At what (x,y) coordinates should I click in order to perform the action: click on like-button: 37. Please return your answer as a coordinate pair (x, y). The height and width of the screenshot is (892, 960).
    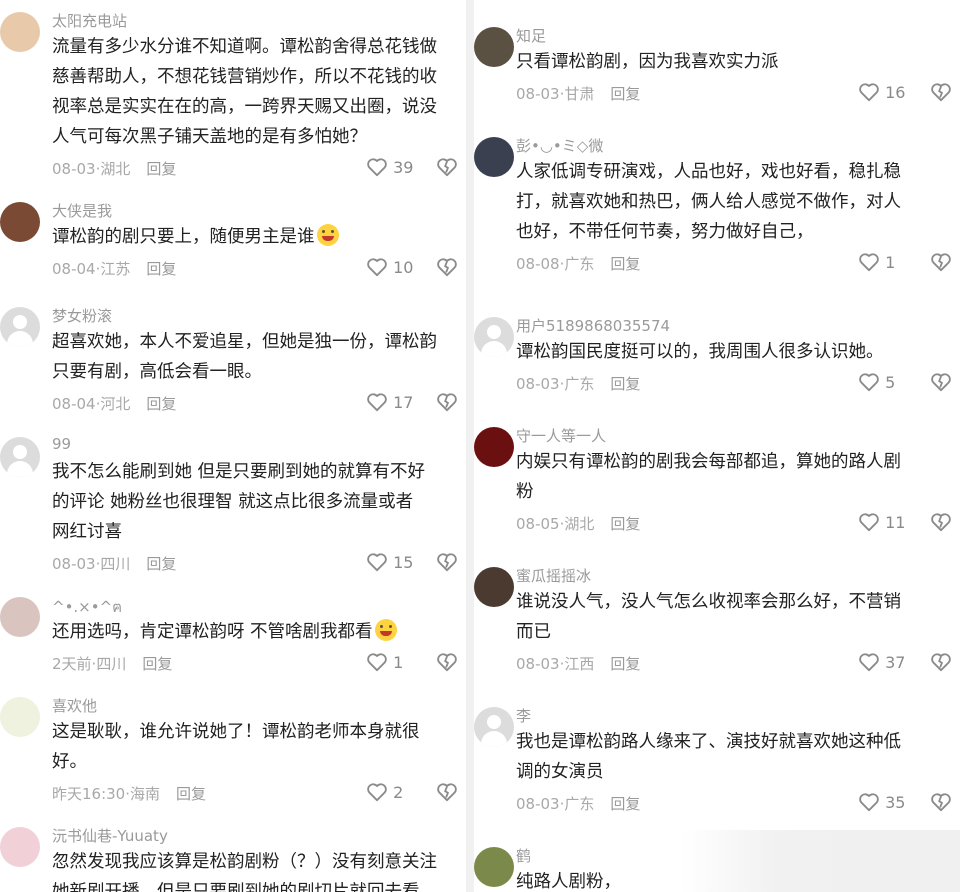
    Looking at the image, I should click on (881, 663).